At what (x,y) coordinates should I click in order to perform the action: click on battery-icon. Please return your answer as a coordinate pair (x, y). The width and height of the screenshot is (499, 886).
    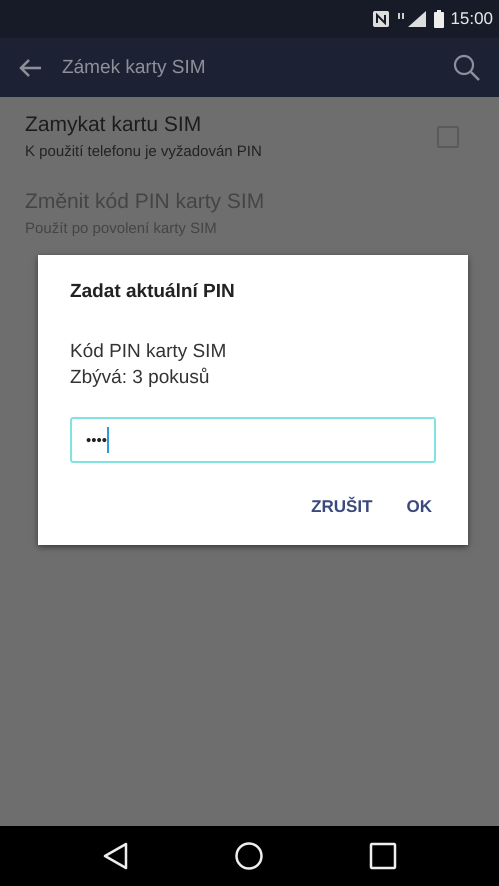
    Looking at the image, I should click on (439, 19).